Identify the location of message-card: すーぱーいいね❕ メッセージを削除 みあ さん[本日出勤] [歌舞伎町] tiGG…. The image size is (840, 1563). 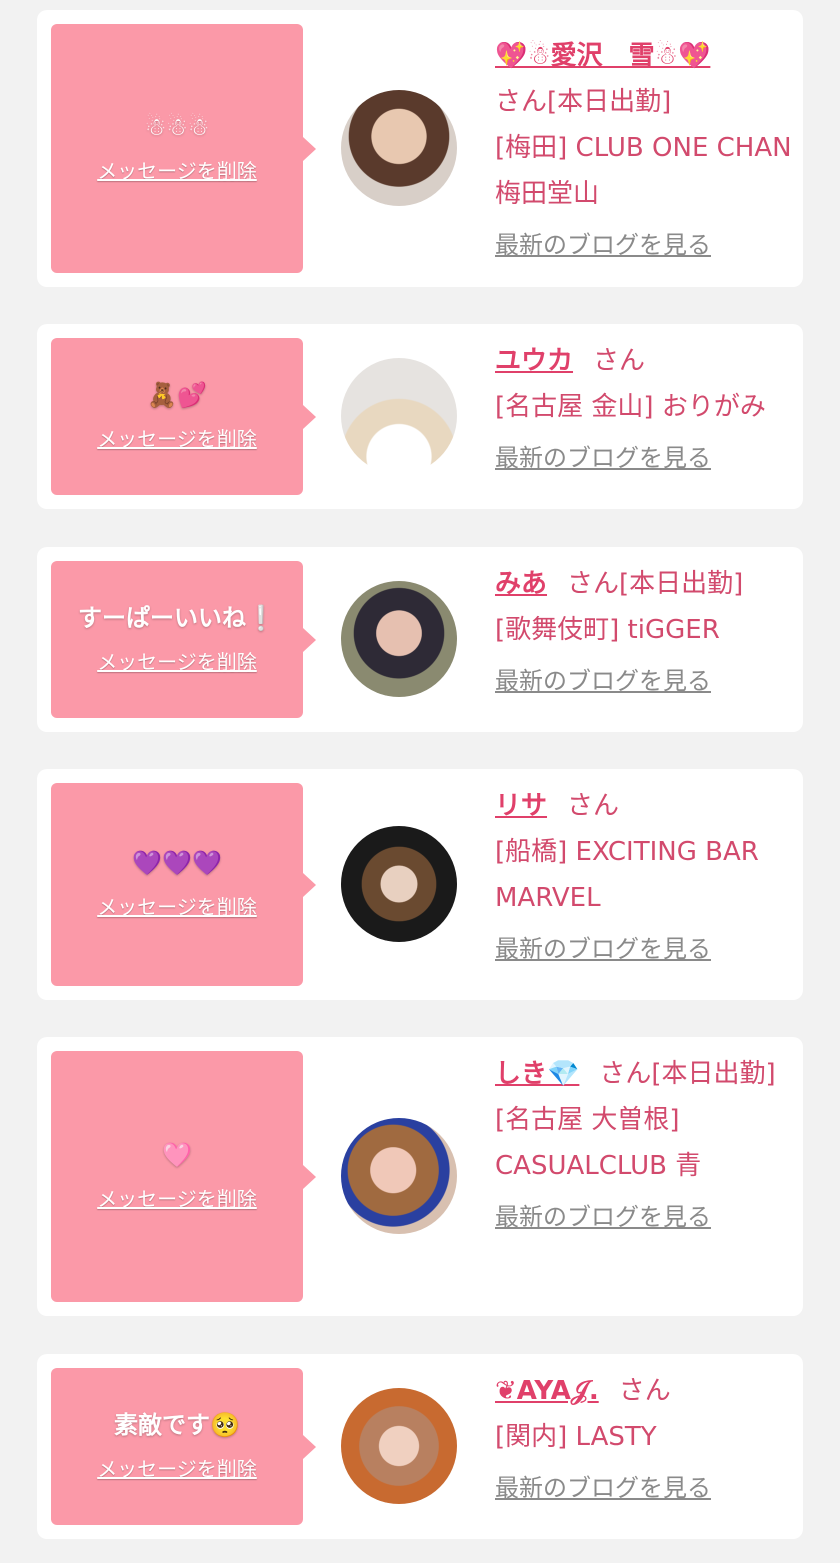
(420, 639).